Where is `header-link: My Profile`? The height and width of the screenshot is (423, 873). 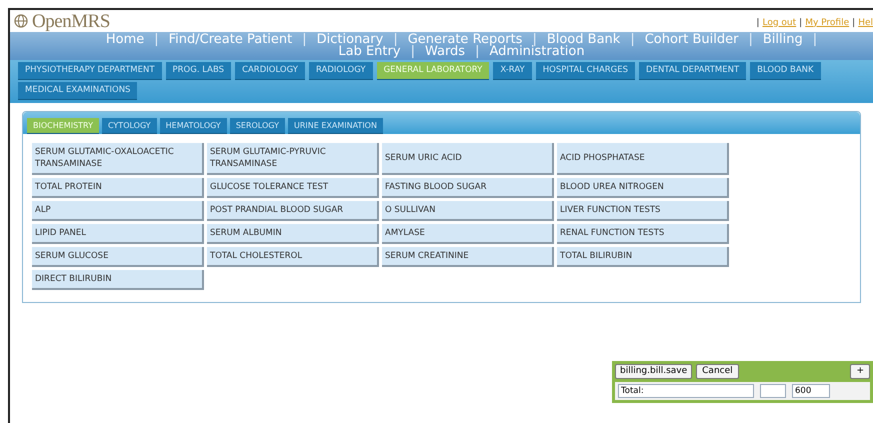
header-link: My Profile is located at coordinates (827, 23).